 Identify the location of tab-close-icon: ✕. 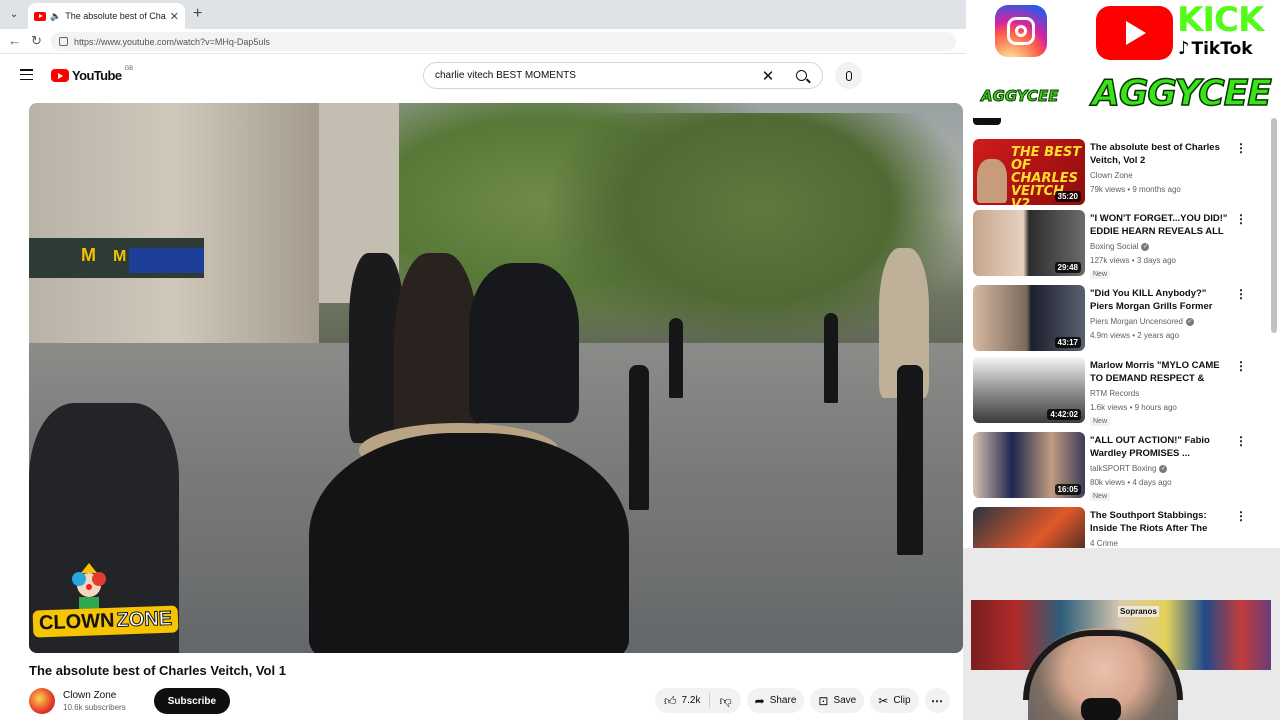
(174, 16).